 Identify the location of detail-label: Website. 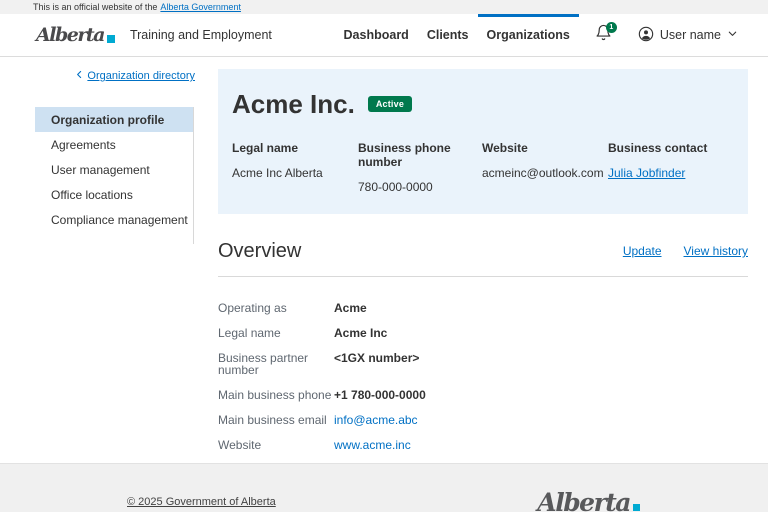
(240, 444).